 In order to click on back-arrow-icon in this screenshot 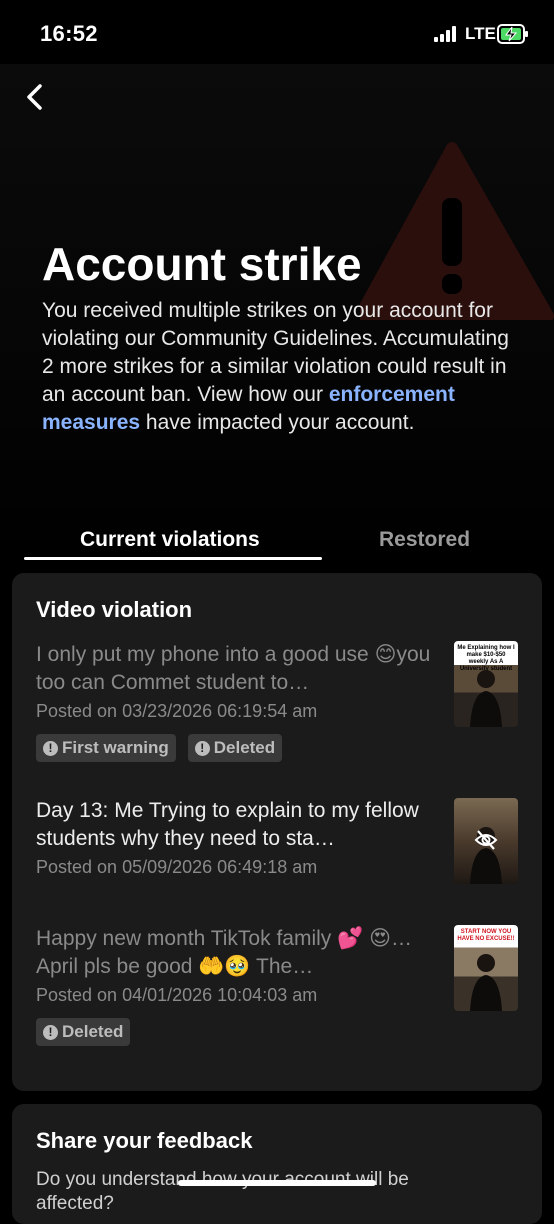, I will do `click(35, 97)`.